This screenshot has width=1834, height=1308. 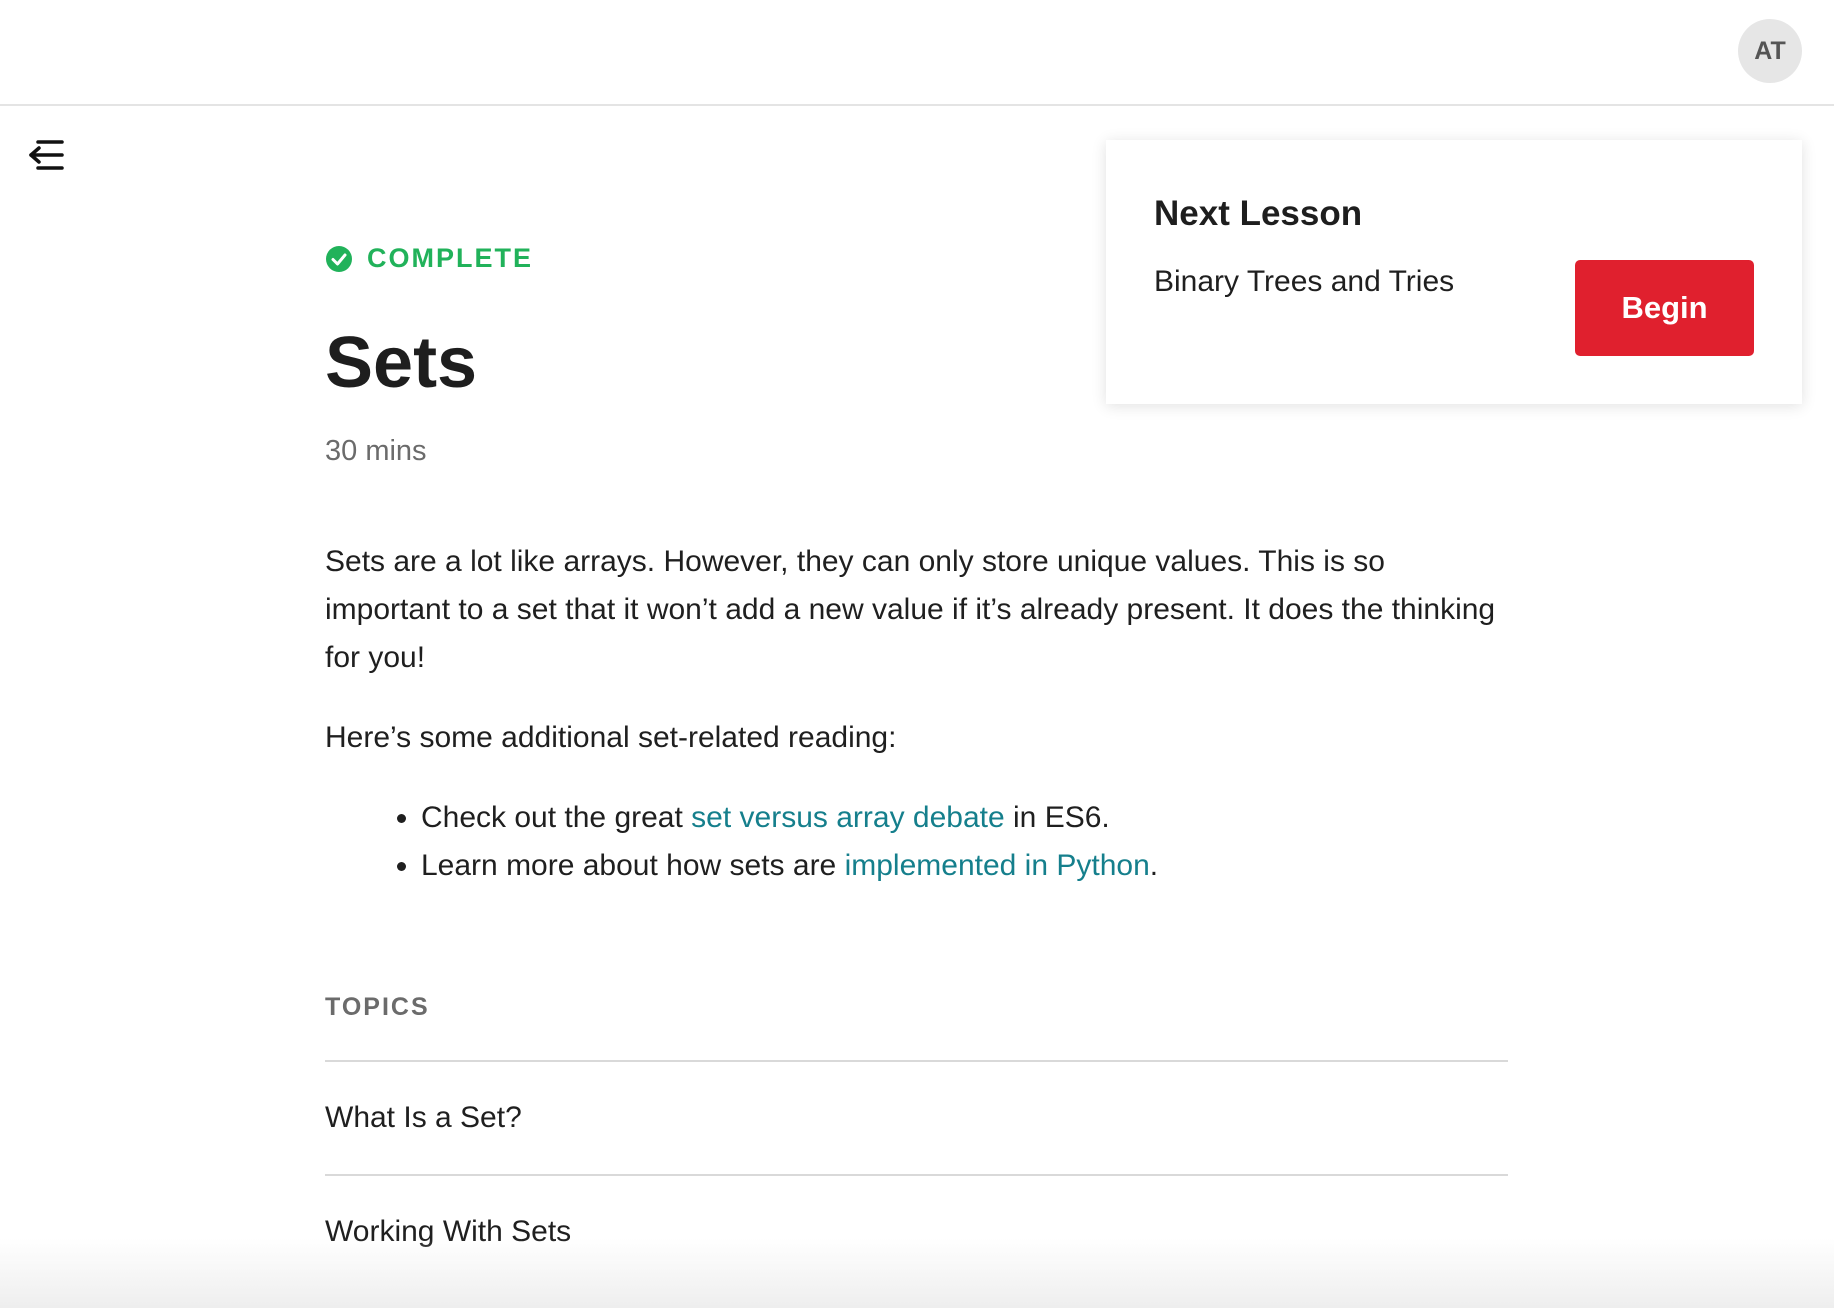 What do you see at coordinates (917, 1273) in the screenshot?
I see `bottom-fade` at bounding box center [917, 1273].